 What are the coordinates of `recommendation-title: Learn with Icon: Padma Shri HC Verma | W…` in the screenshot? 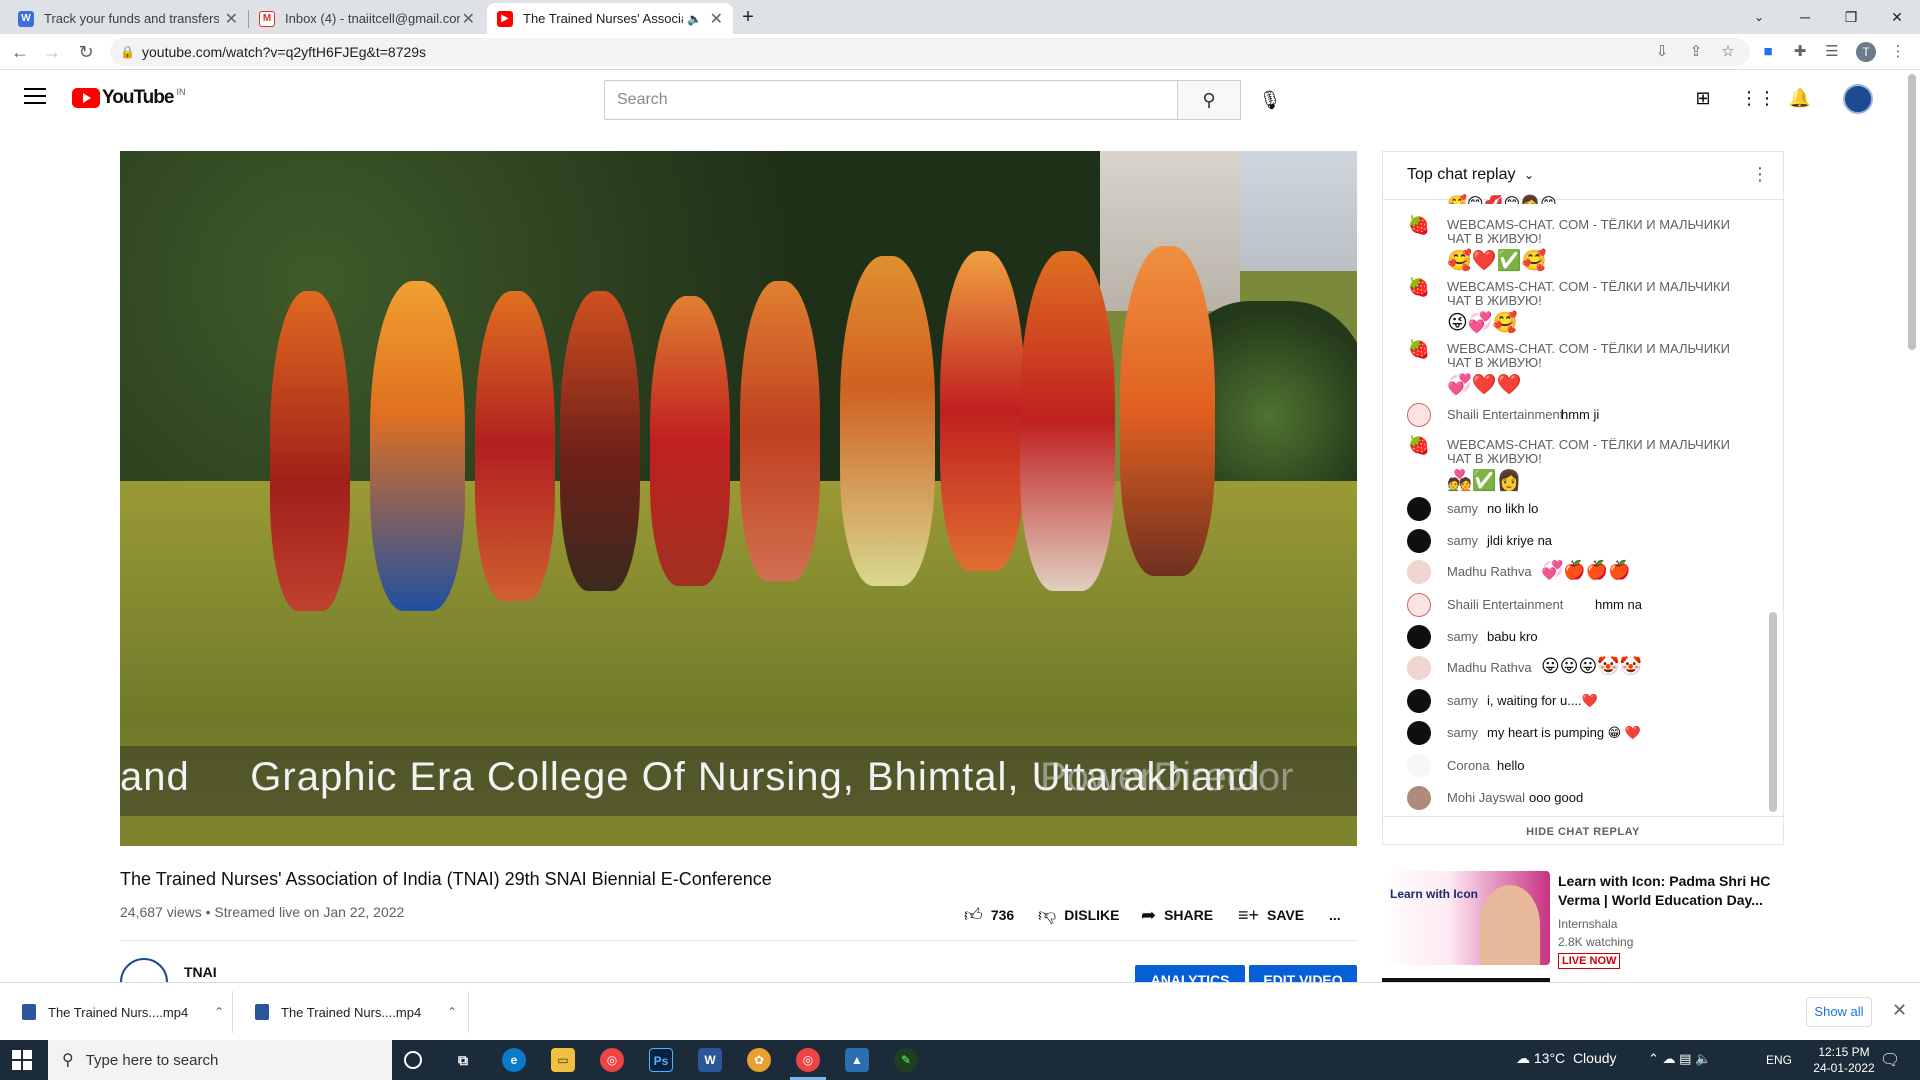 It's located at (1668, 891).